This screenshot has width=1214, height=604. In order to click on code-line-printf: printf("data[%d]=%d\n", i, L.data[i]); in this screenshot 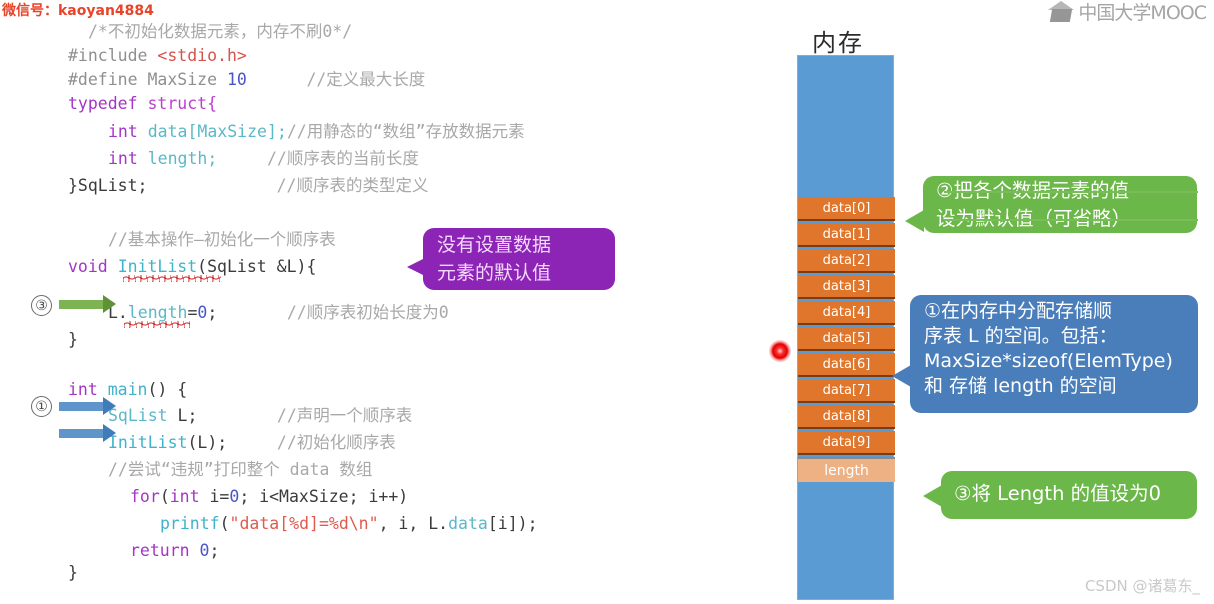, I will do `click(349, 523)`.